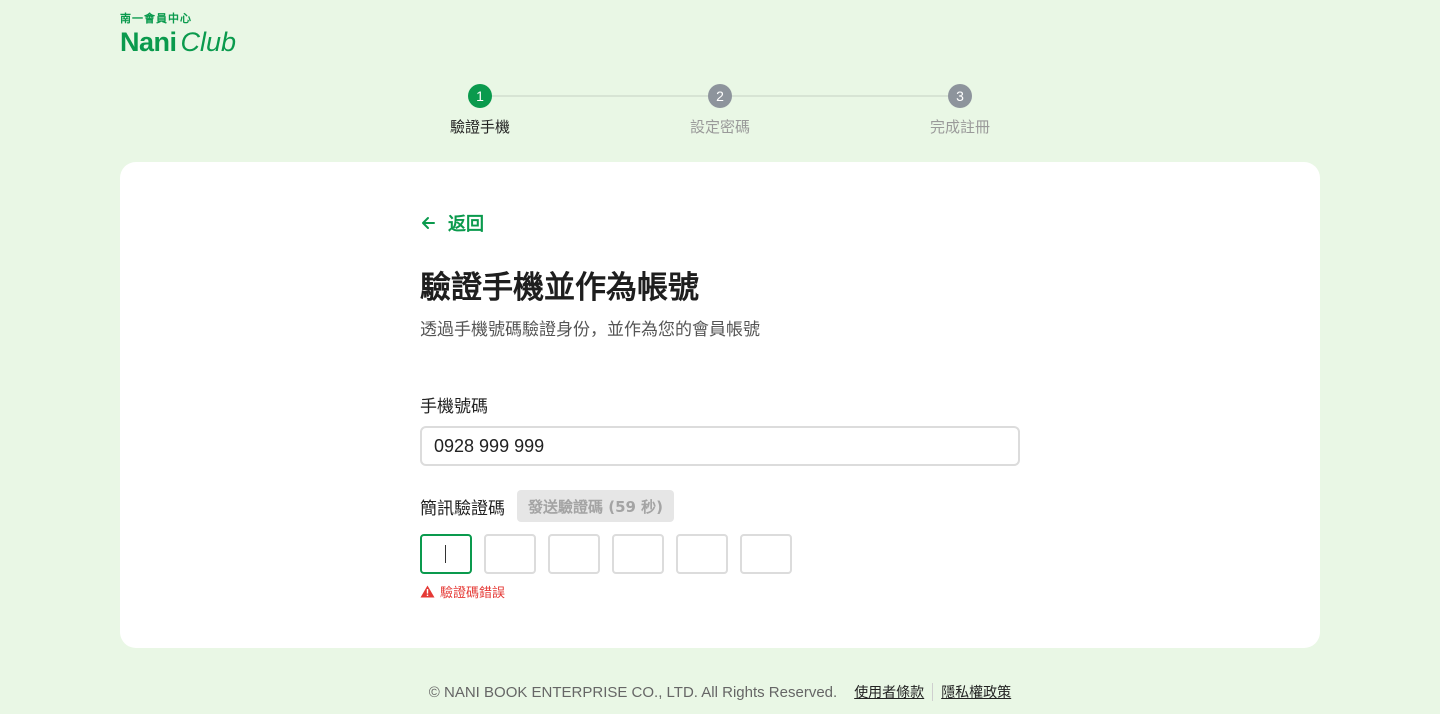 The width and height of the screenshot is (1440, 714). I want to click on text-cursor, so click(445, 554).